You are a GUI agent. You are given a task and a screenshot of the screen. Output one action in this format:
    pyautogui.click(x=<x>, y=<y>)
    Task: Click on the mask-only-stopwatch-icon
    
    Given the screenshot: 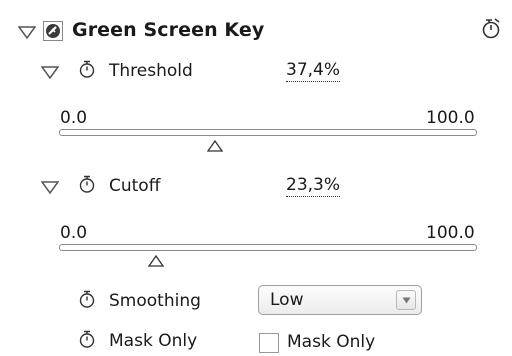 What is the action you would take?
    pyautogui.click(x=87, y=339)
    